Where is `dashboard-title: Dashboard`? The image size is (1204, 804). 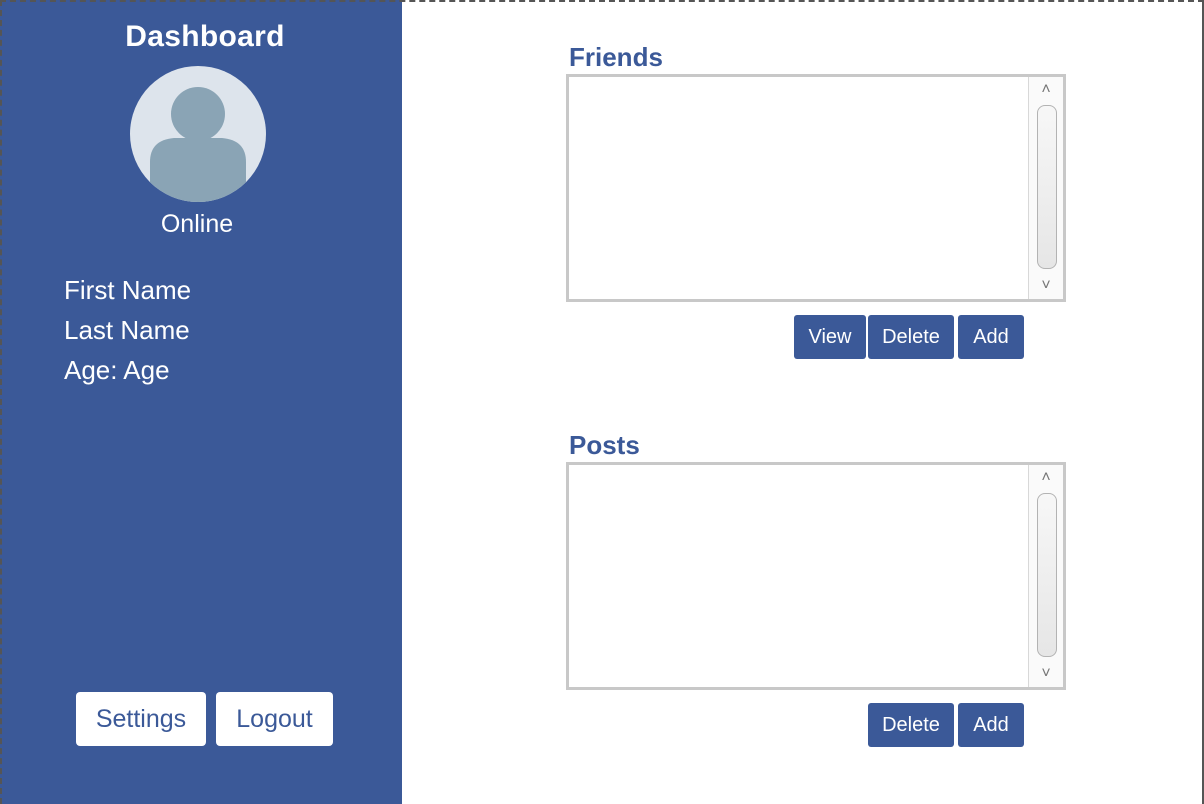 dashboard-title: Dashboard is located at coordinates (205, 36).